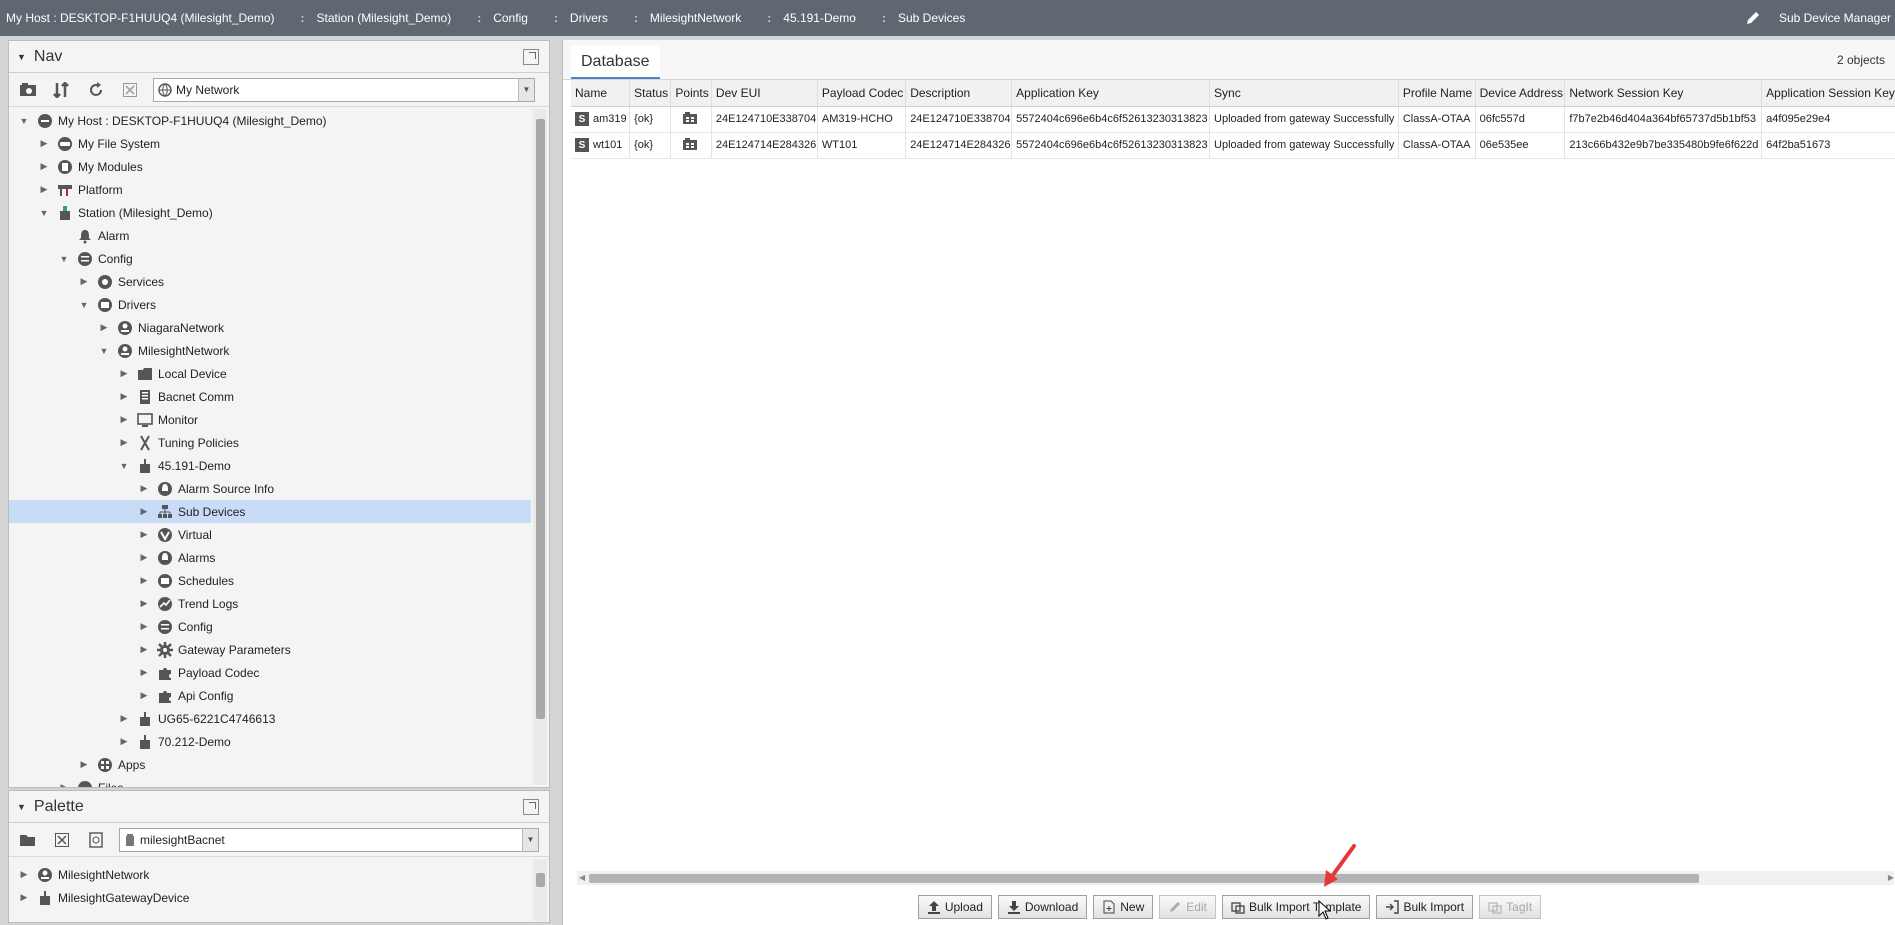 This screenshot has height=925, width=1895. Describe the element at coordinates (1820, 18) in the screenshot. I see `view-selector: Sub Device Manager` at that location.